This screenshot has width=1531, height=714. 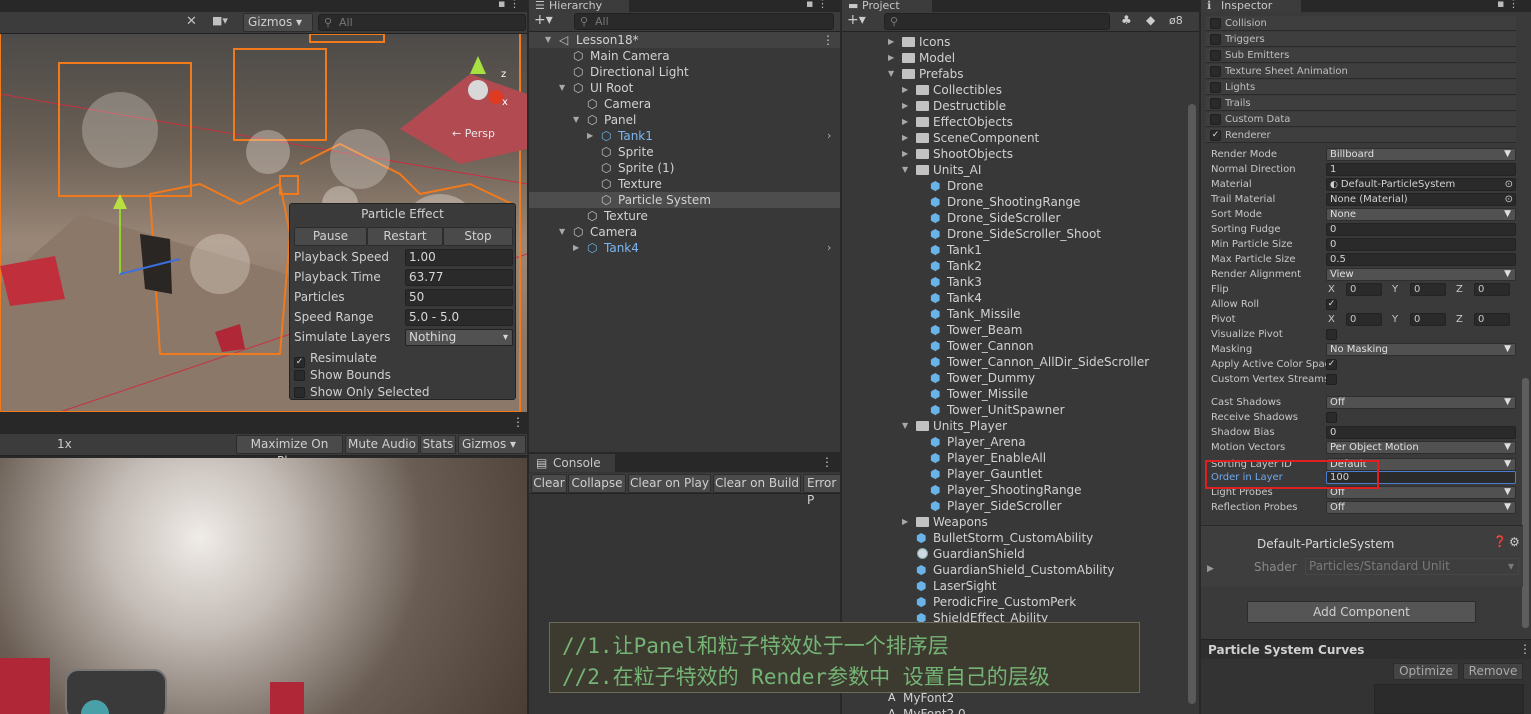 I want to click on hierarchy-item: ⬡ Camera, so click(x=684, y=104).